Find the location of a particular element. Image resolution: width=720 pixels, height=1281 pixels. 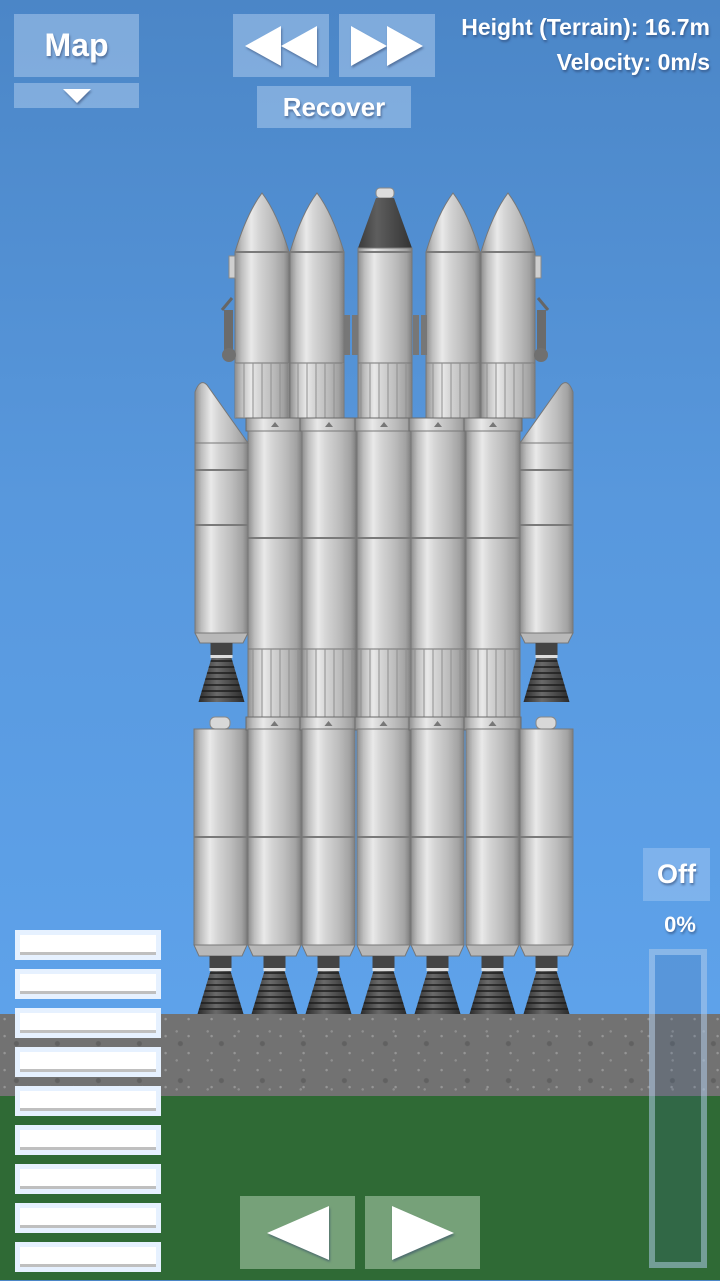

throttle-slider is located at coordinates (678, 1108).